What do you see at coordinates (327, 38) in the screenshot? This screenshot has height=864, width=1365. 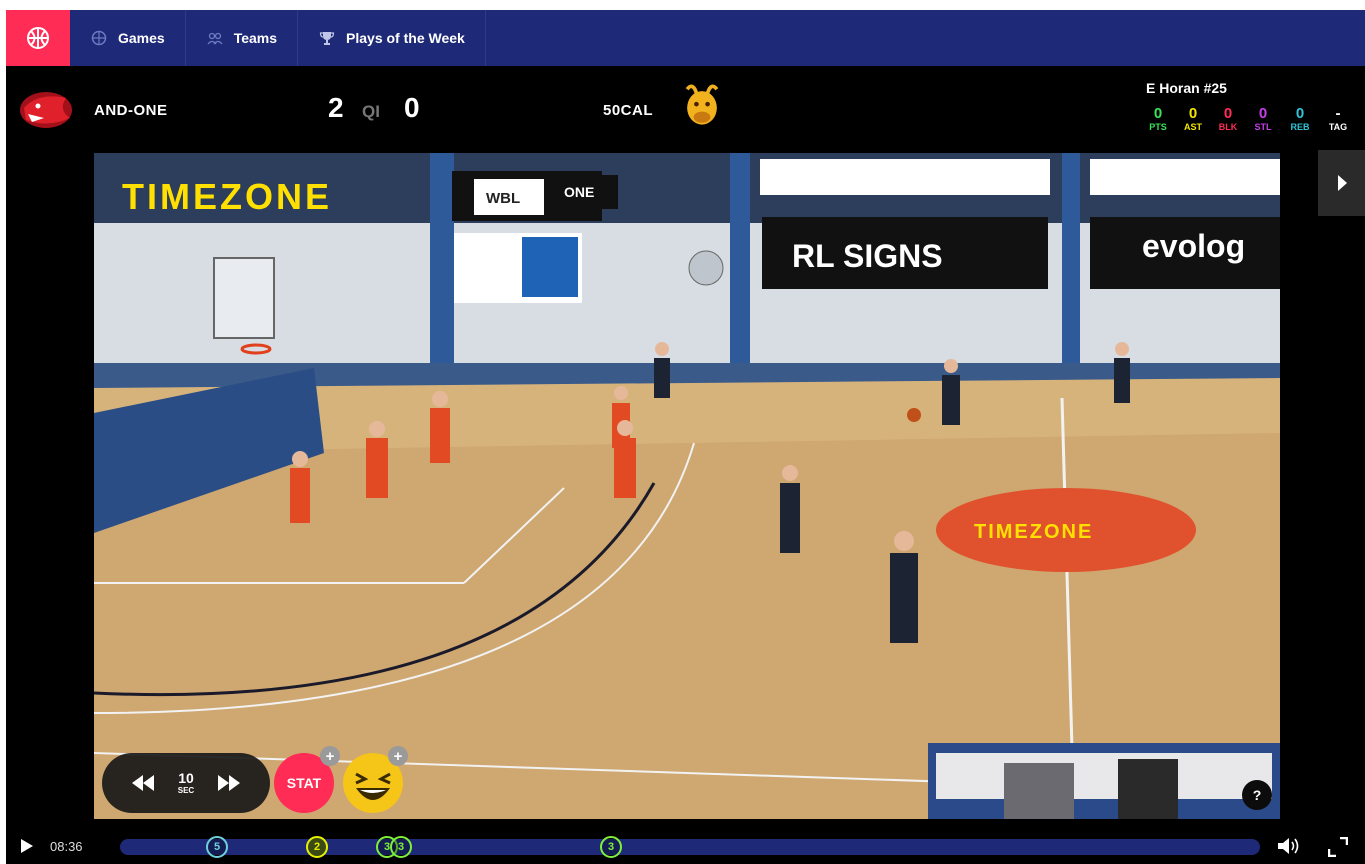 I see `trophy-icon` at bounding box center [327, 38].